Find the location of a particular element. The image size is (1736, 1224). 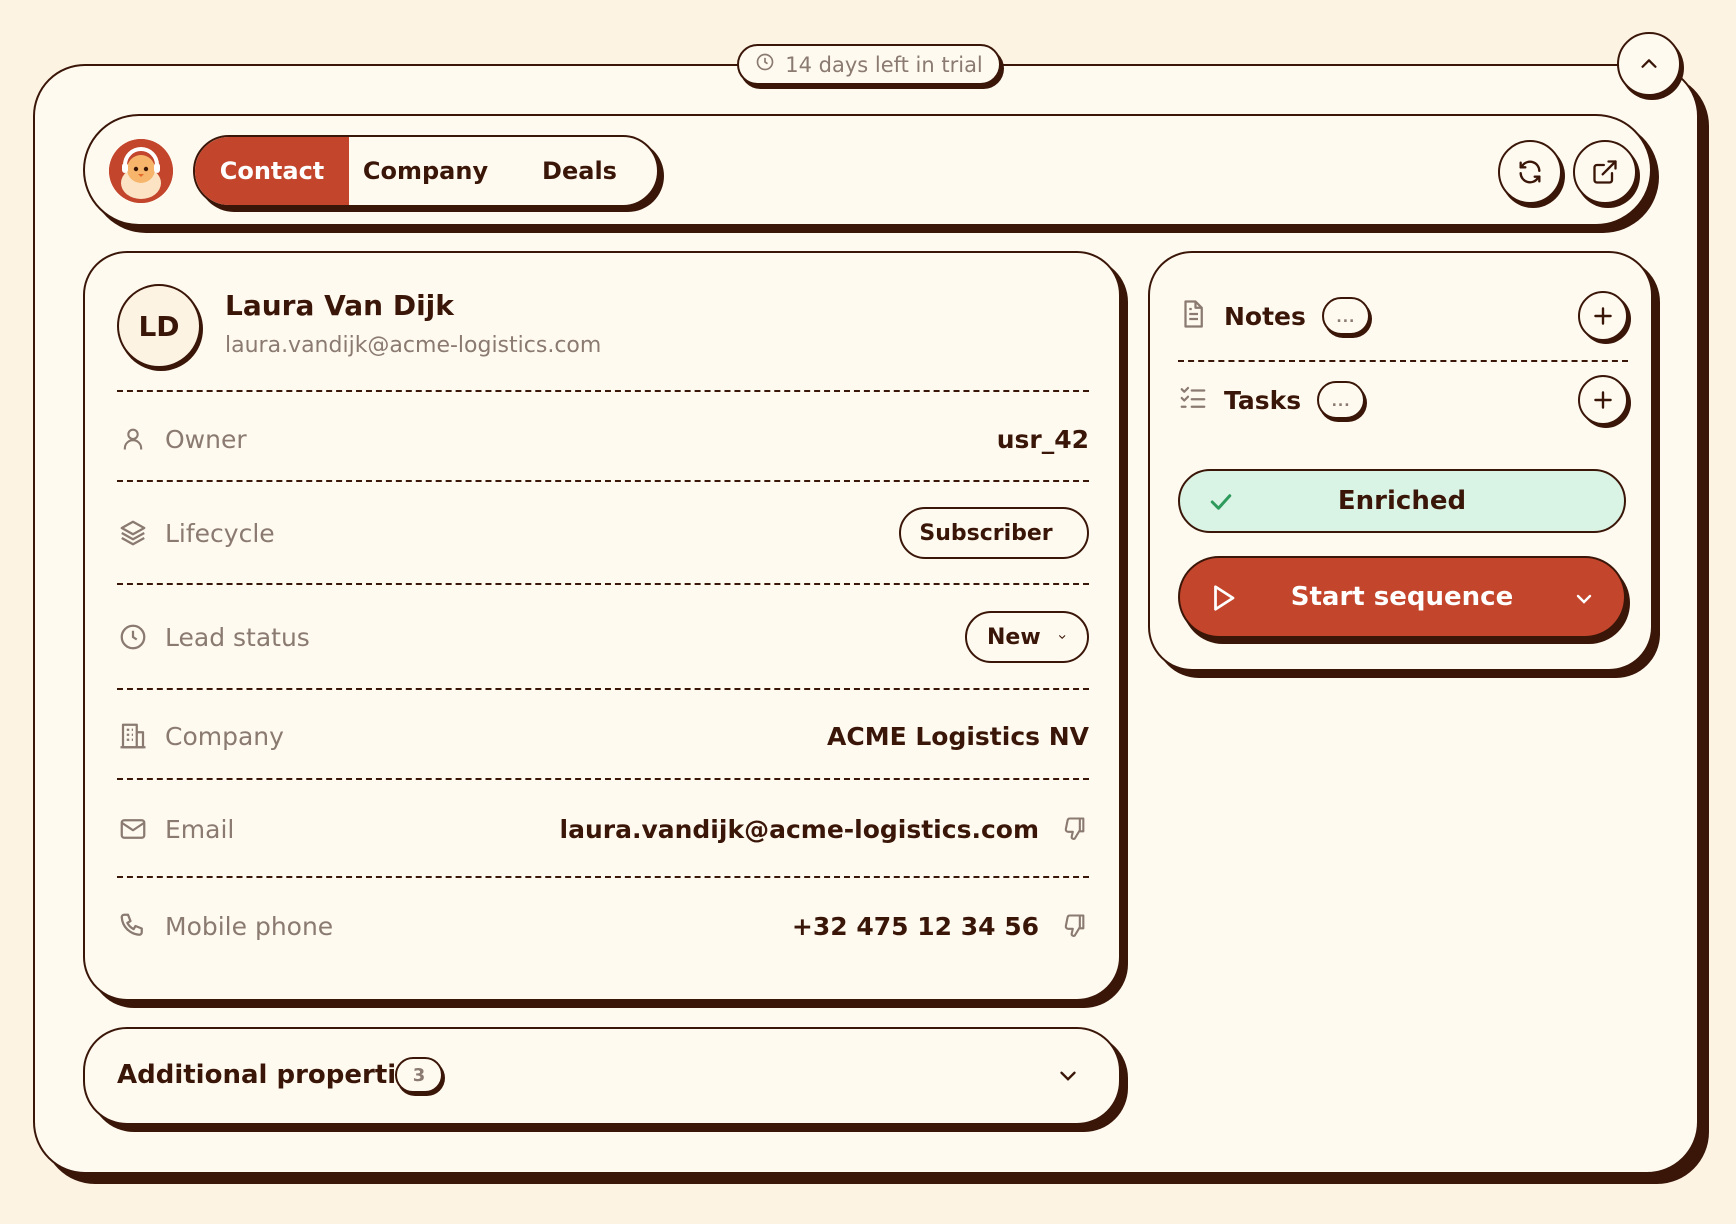

open-external-button is located at coordinates (1605, 172).